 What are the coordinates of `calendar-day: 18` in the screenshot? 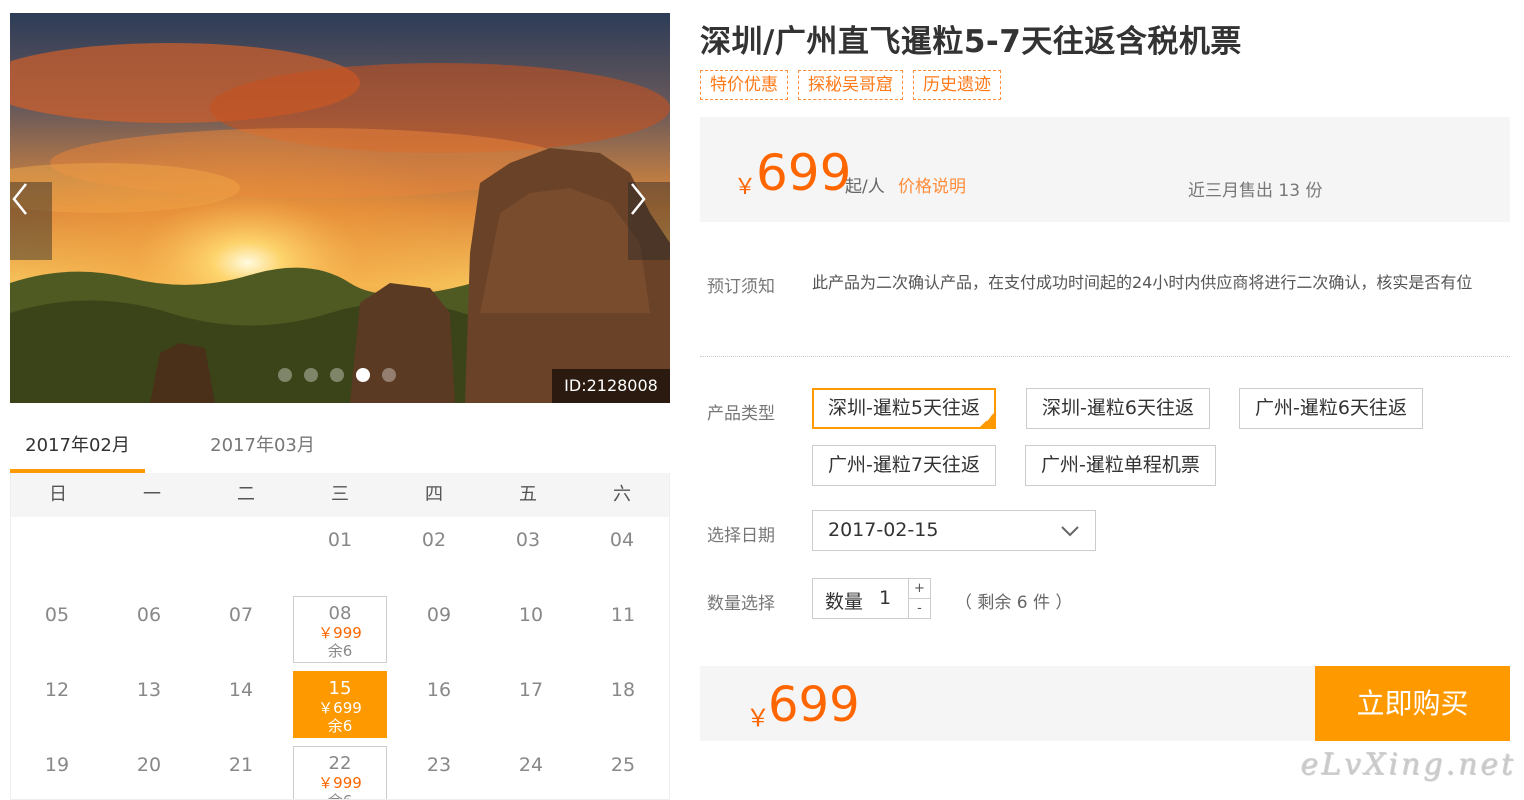 It's located at (623, 704).